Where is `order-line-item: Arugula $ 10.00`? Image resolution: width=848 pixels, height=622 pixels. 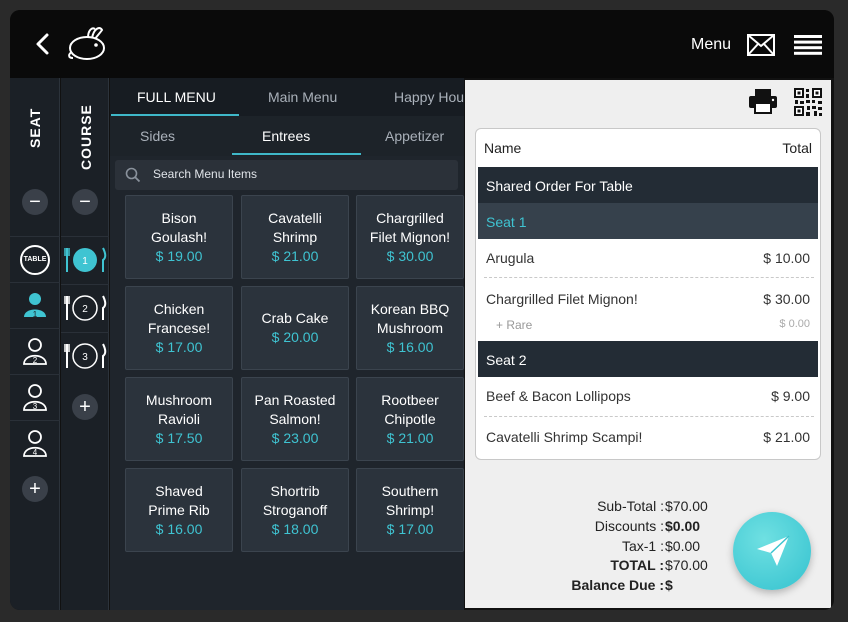 order-line-item: Arugula $ 10.00 is located at coordinates (648, 260).